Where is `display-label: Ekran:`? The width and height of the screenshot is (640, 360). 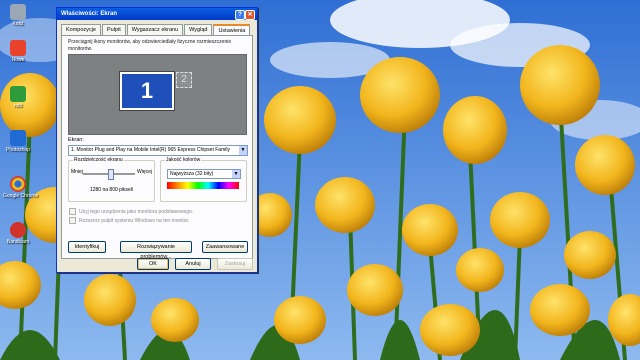 display-label: Ekran: is located at coordinates (76, 140).